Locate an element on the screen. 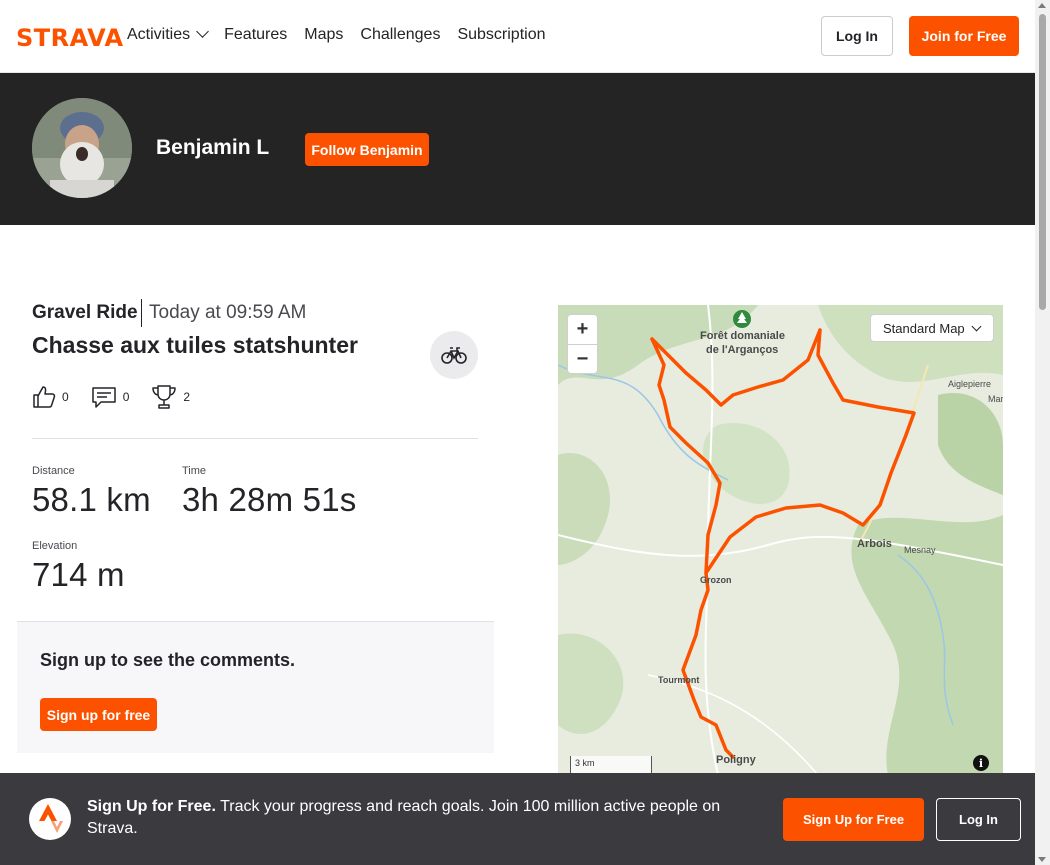 The height and width of the screenshot is (865, 1050). kudos-button: 0 is located at coordinates (50, 397).